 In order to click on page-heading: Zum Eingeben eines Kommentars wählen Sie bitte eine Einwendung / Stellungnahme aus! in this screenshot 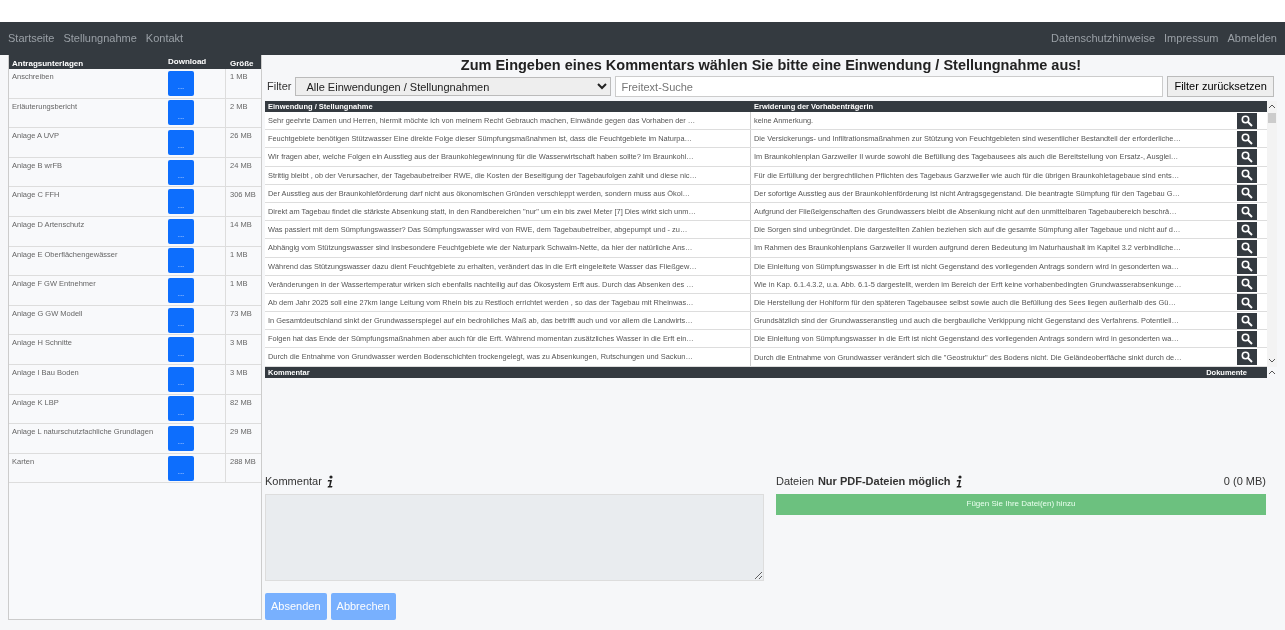, I will do `click(771, 65)`.